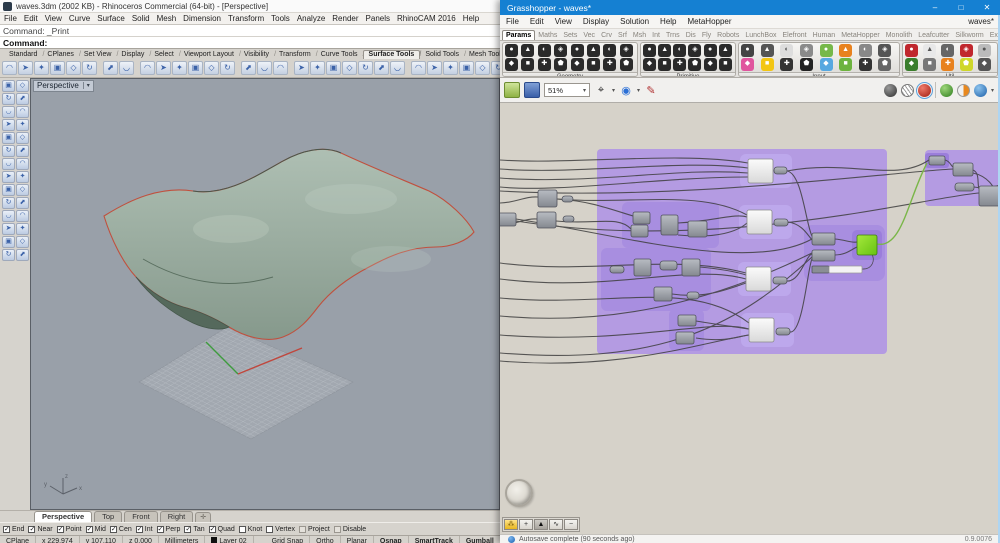 The height and width of the screenshot is (543, 1000). What do you see at coordinates (691, 35) in the screenshot?
I see `tab-dis: Dis` at bounding box center [691, 35].